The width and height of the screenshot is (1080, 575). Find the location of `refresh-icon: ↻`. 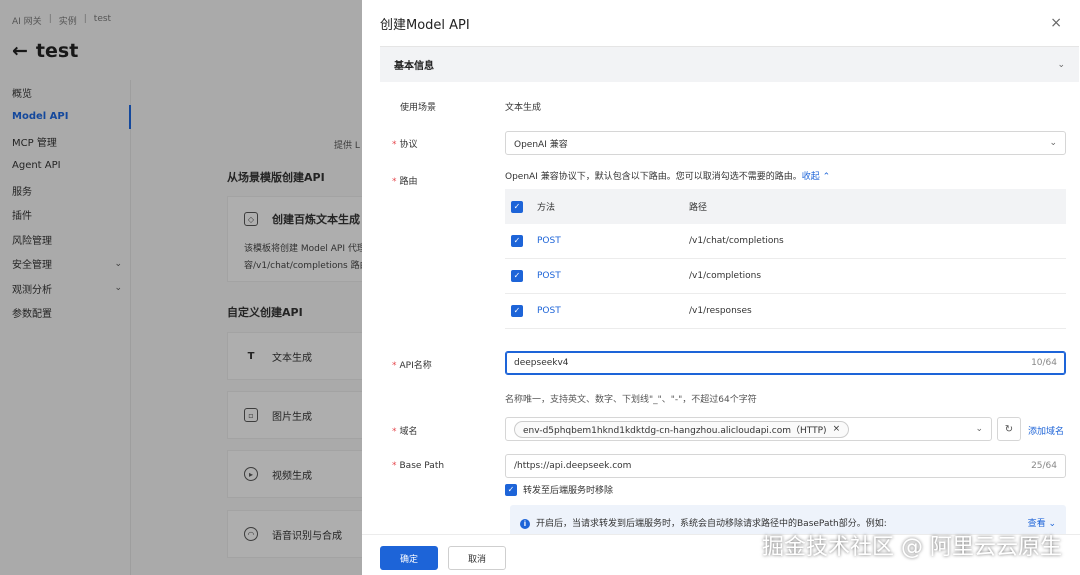

refresh-icon: ↻ is located at coordinates (1009, 429).